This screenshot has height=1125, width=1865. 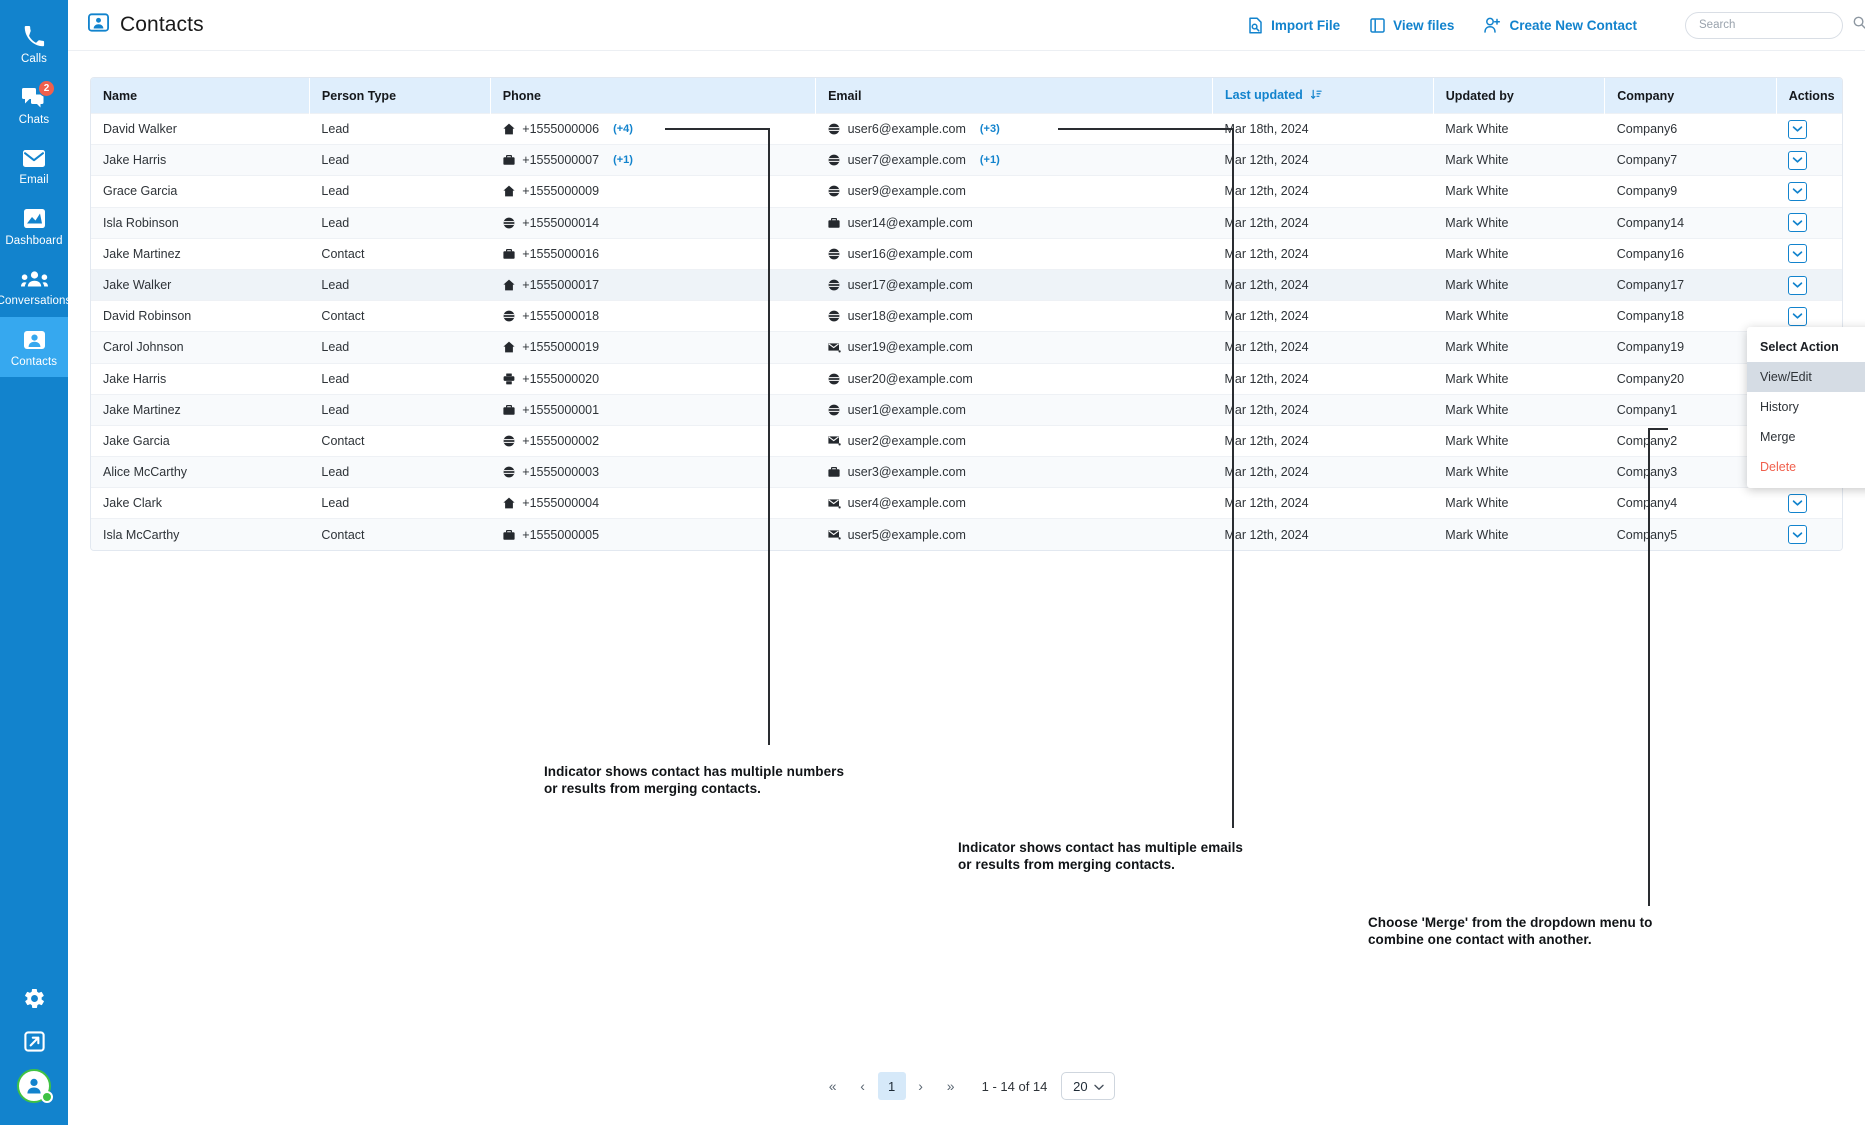 What do you see at coordinates (34, 226) in the screenshot?
I see `sidebar-item-dashboard: Dashboard` at bounding box center [34, 226].